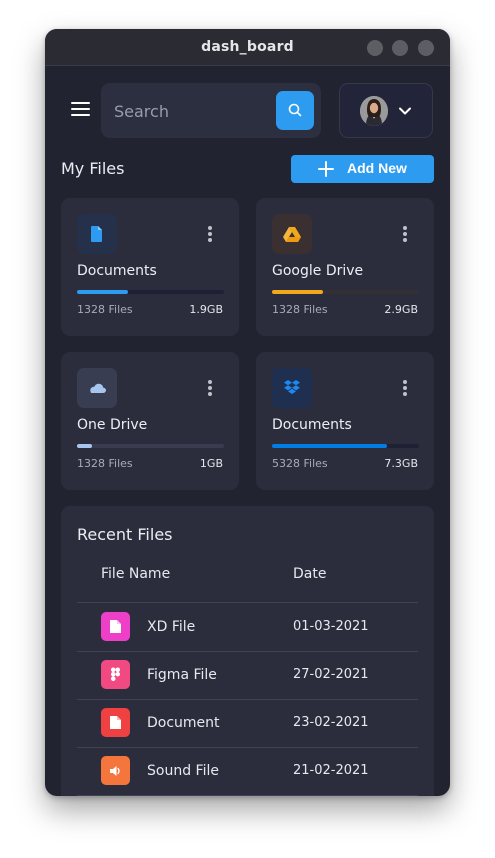 Image resolution: width=495 pixels, height=858 pixels. What do you see at coordinates (112, 425) in the screenshot?
I see `card-name: One Drive` at bounding box center [112, 425].